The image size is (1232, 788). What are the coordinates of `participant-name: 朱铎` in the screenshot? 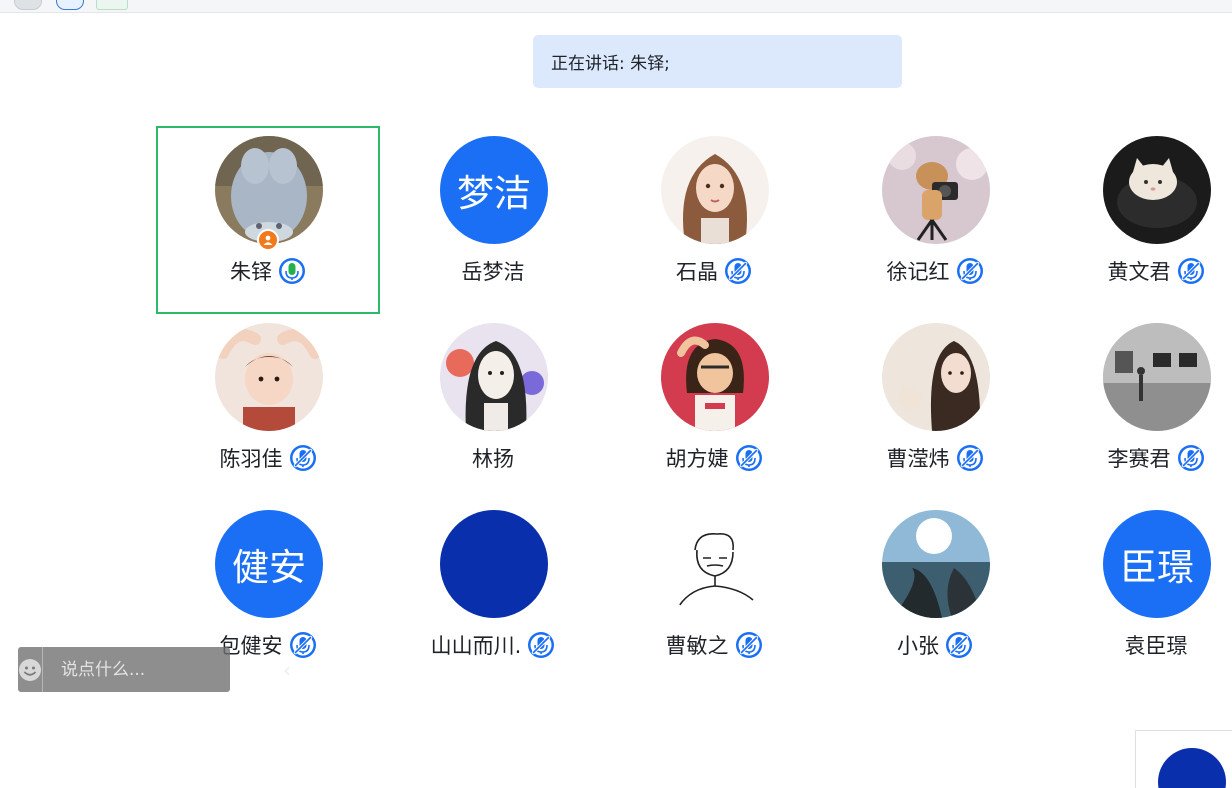 It's located at (251, 272).